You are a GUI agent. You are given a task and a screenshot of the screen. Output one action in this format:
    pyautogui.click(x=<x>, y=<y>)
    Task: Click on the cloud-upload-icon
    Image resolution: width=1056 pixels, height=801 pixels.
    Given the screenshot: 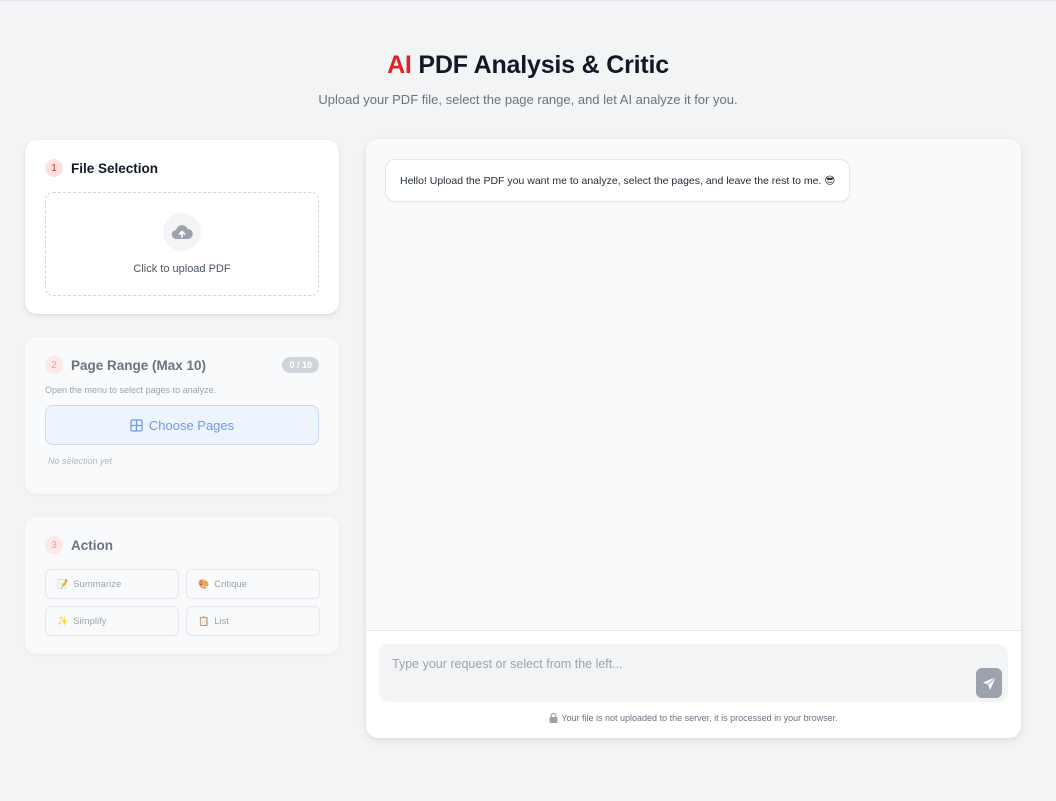 What is the action you would take?
    pyautogui.click(x=182, y=232)
    